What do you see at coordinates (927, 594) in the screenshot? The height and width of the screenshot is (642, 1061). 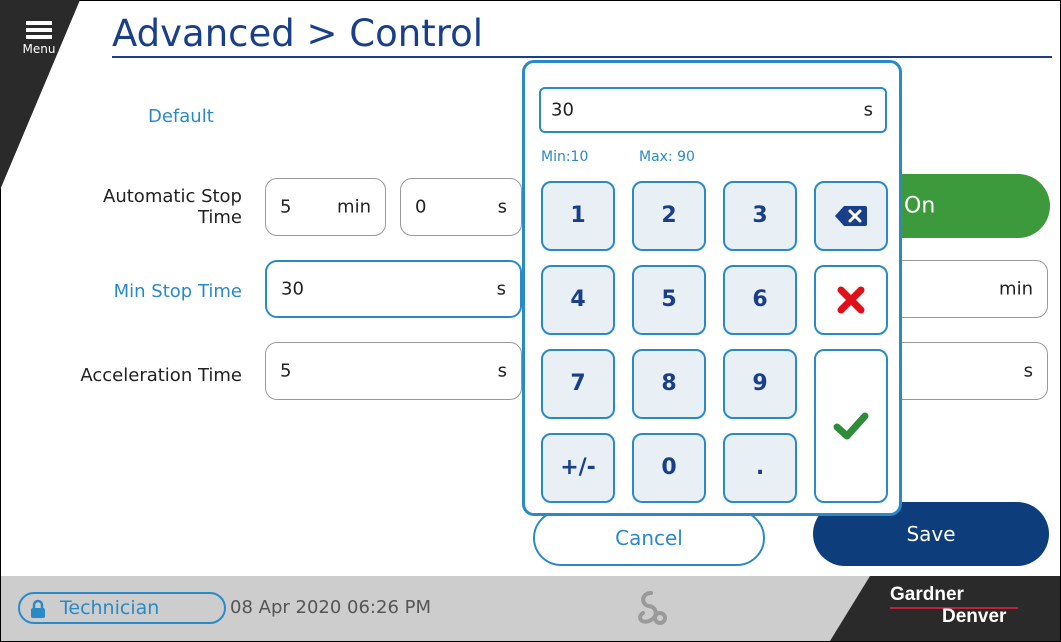 I see `brand-line1: Gardner` at bounding box center [927, 594].